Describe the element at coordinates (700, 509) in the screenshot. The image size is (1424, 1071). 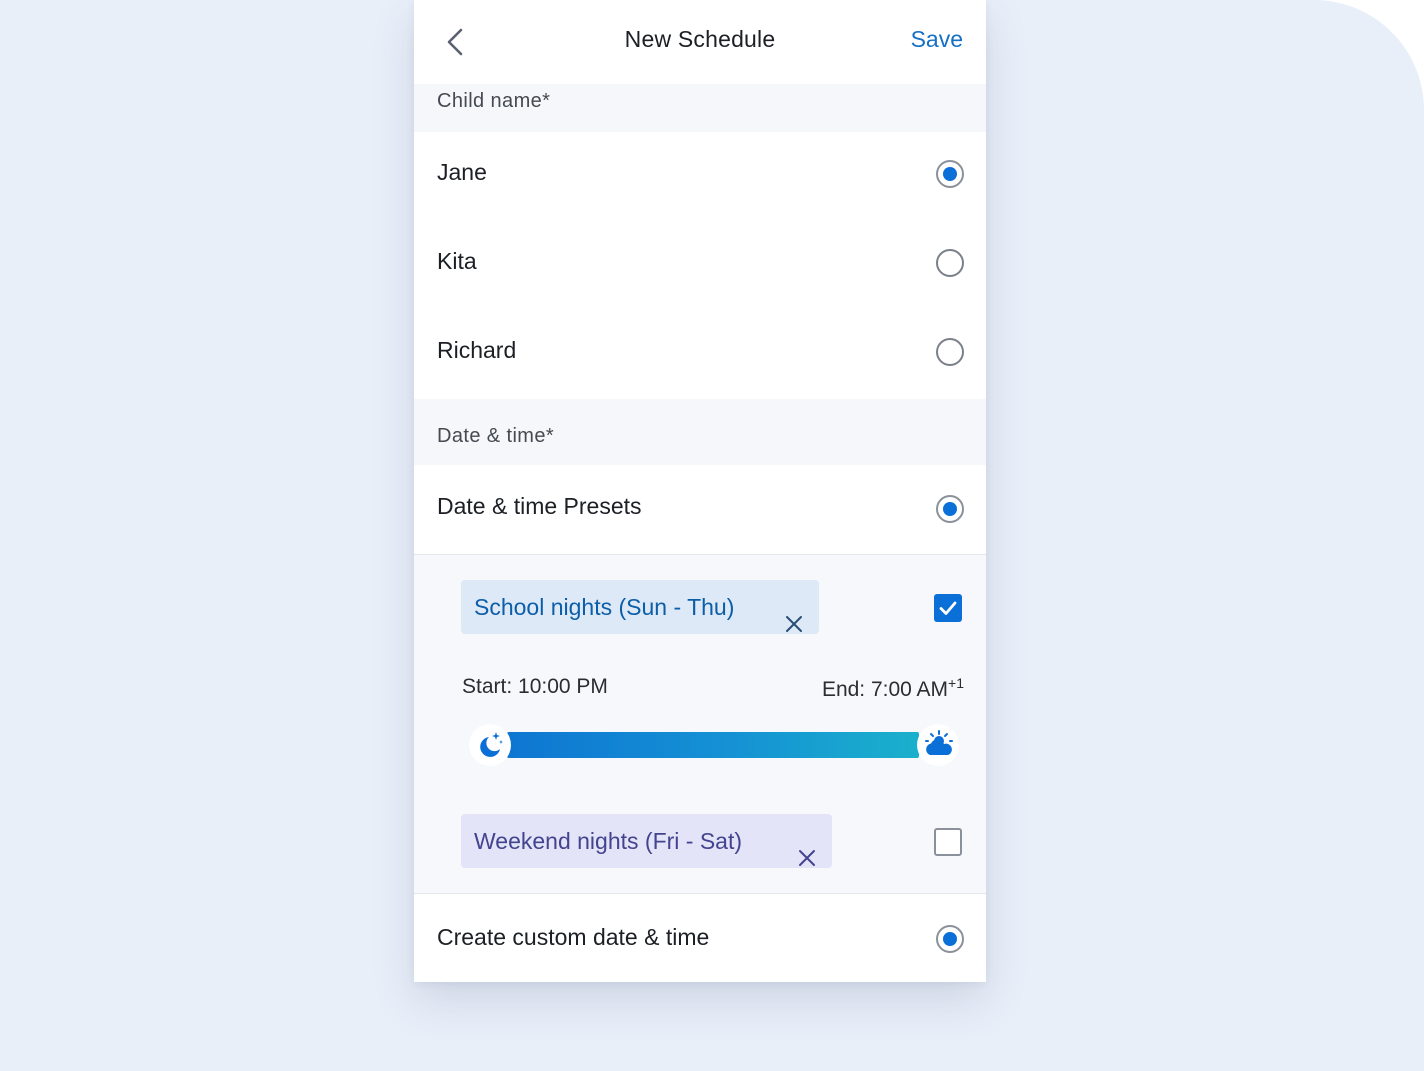
I see `presets-option: Date & time Presets` at that location.